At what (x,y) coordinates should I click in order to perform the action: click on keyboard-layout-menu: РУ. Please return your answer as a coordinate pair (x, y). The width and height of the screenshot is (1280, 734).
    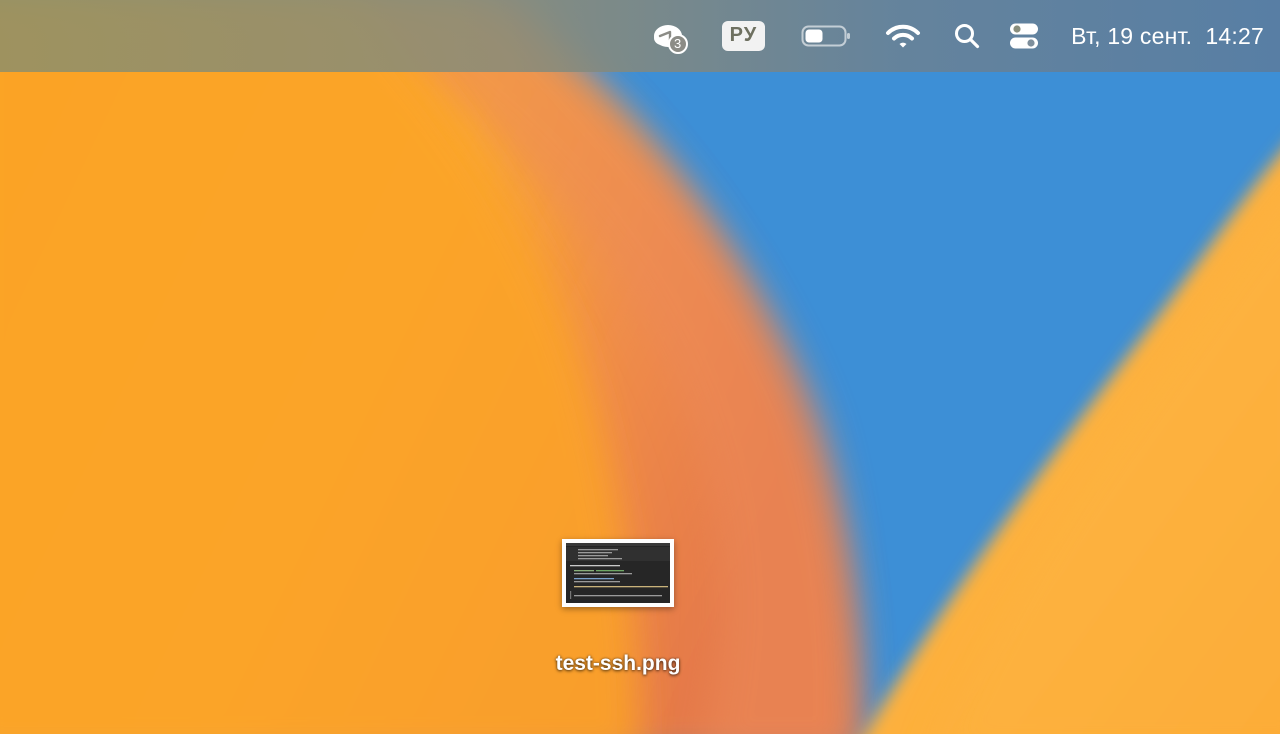
    Looking at the image, I should click on (743, 36).